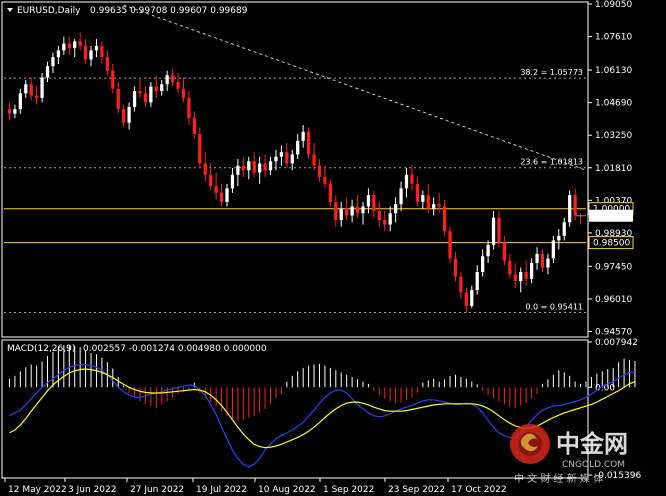 This screenshot has width=666, height=496. Describe the element at coordinates (287, 490) in the screenshot. I see `x-tick-label: 10 Aug 2022` at that location.